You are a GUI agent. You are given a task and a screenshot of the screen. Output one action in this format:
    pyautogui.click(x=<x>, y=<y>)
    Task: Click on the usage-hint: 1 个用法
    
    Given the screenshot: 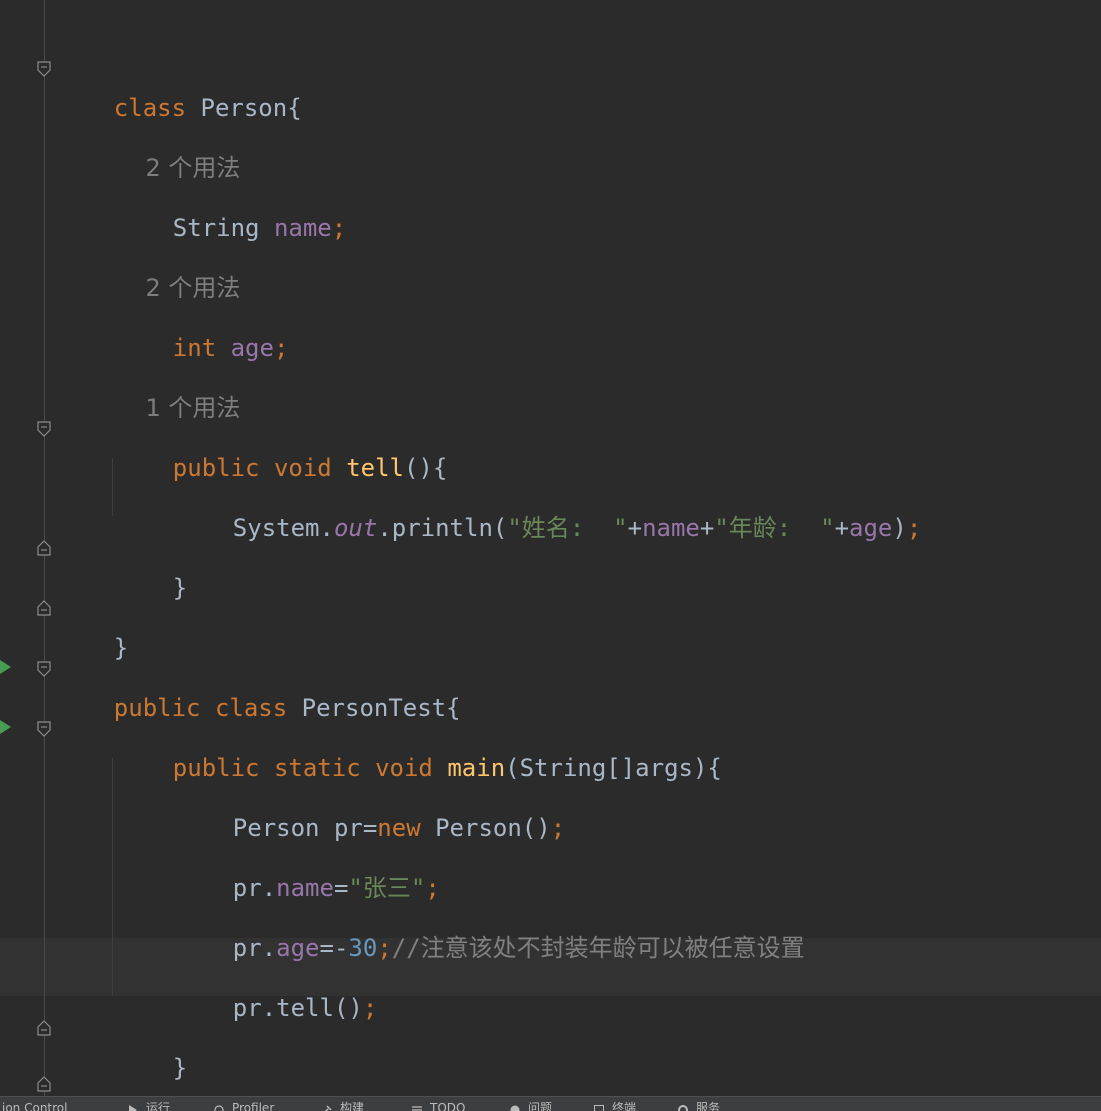 What is the action you would take?
    pyautogui.click(x=177, y=368)
    